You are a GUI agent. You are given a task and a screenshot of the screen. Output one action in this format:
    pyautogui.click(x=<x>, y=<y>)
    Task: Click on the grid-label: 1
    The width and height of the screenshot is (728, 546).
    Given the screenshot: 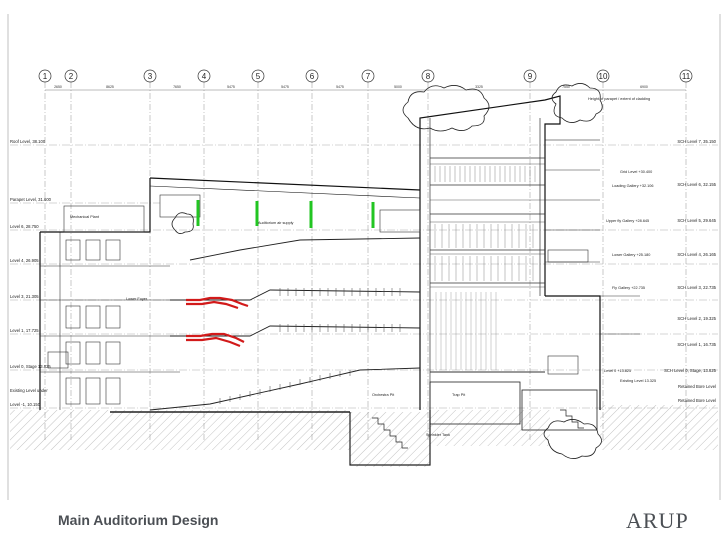 What is the action you would take?
    pyautogui.click(x=45, y=76)
    